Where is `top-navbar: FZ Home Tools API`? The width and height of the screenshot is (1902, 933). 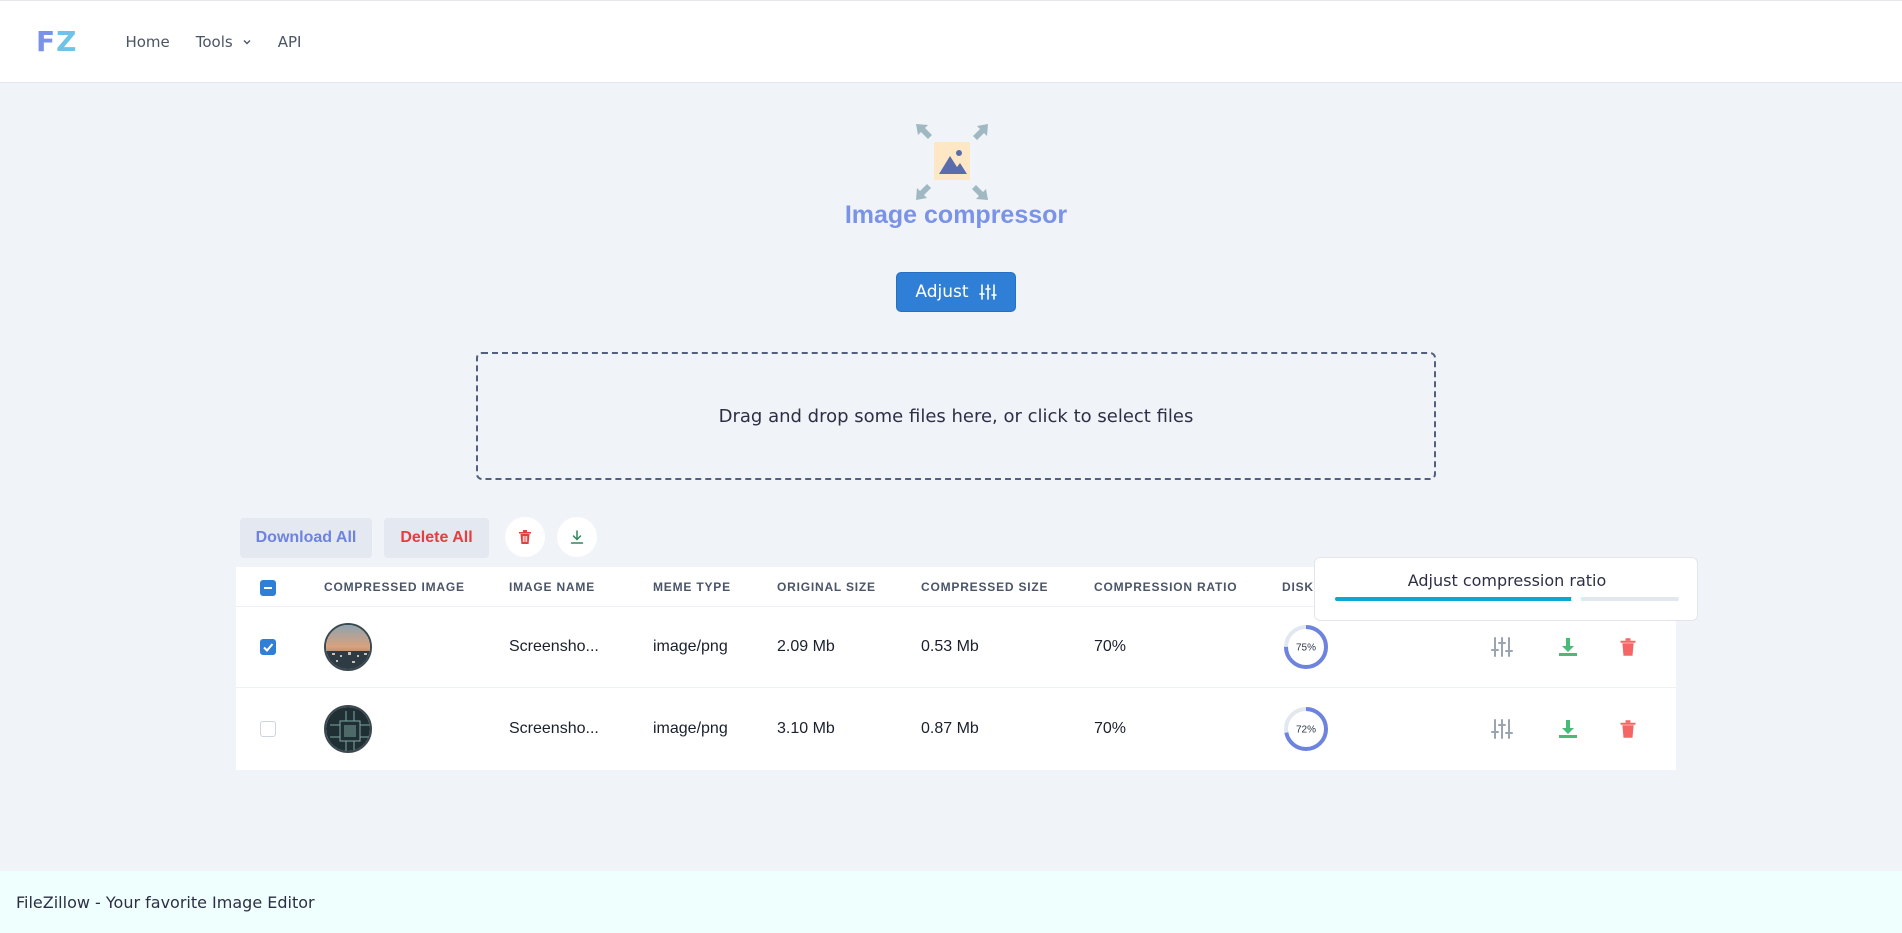 top-navbar: FZ Home Tools API is located at coordinates (951, 41).